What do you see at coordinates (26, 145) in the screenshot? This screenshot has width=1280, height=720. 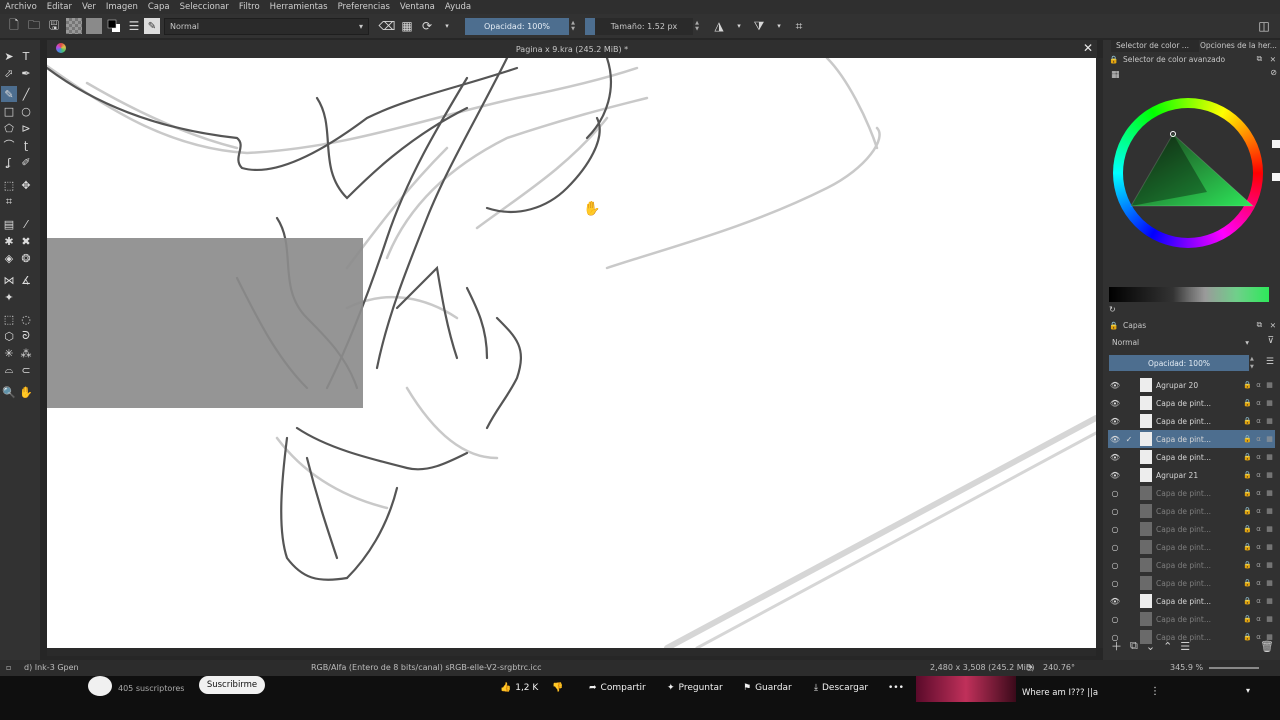 I see `freehand-path-icon: ʈ` at bounding box center [26, 145].